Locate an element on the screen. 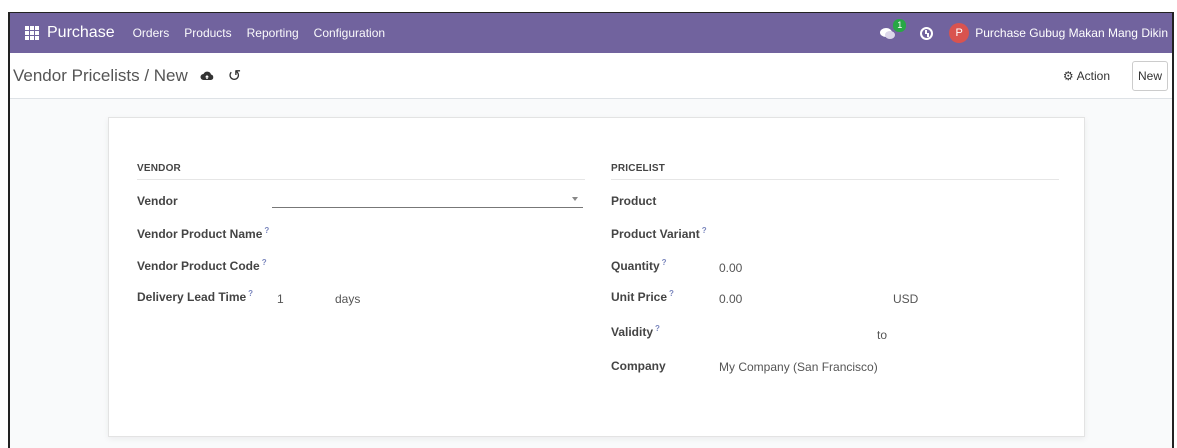 Image resolution: width=1177 pixels, height=448 pixels. vendor-row: Vendor is located at coordinates (361, 197).